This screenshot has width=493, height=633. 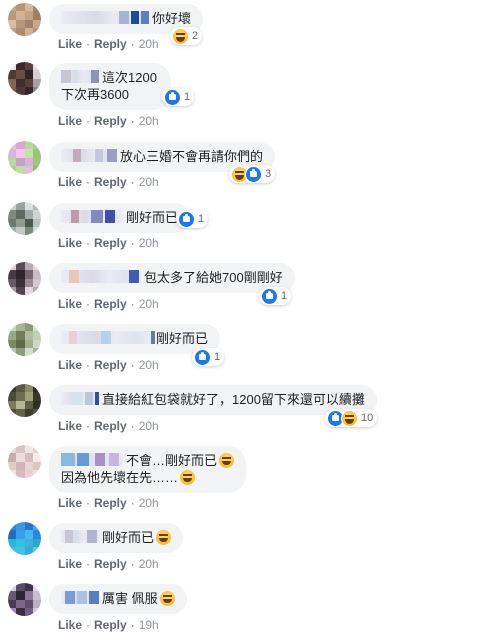 What do you see at coordinates (195, 36) in the screenshot?
I see `reaction-count: 2` at bounding box center [195, 36].